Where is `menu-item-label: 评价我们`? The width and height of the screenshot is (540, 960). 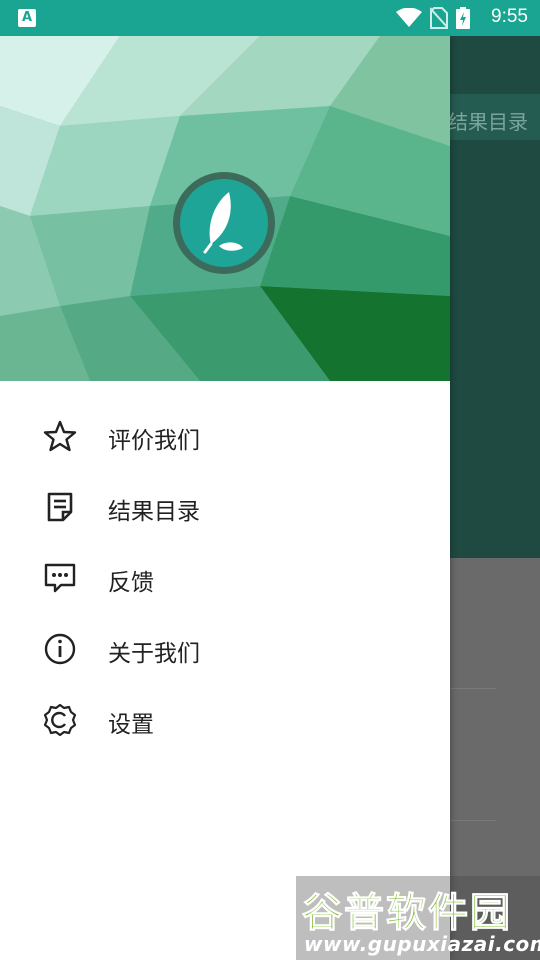 menu-item-label: 评价我们 is located at coordinates (154, 441).